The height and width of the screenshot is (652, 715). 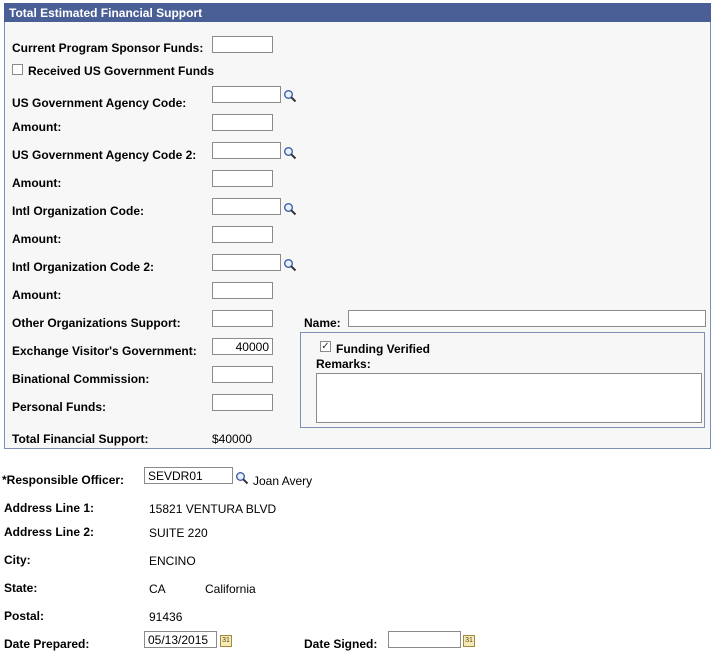 I want to click on binational-commission-label: Binational Commission:, so click(x=81, y=379).